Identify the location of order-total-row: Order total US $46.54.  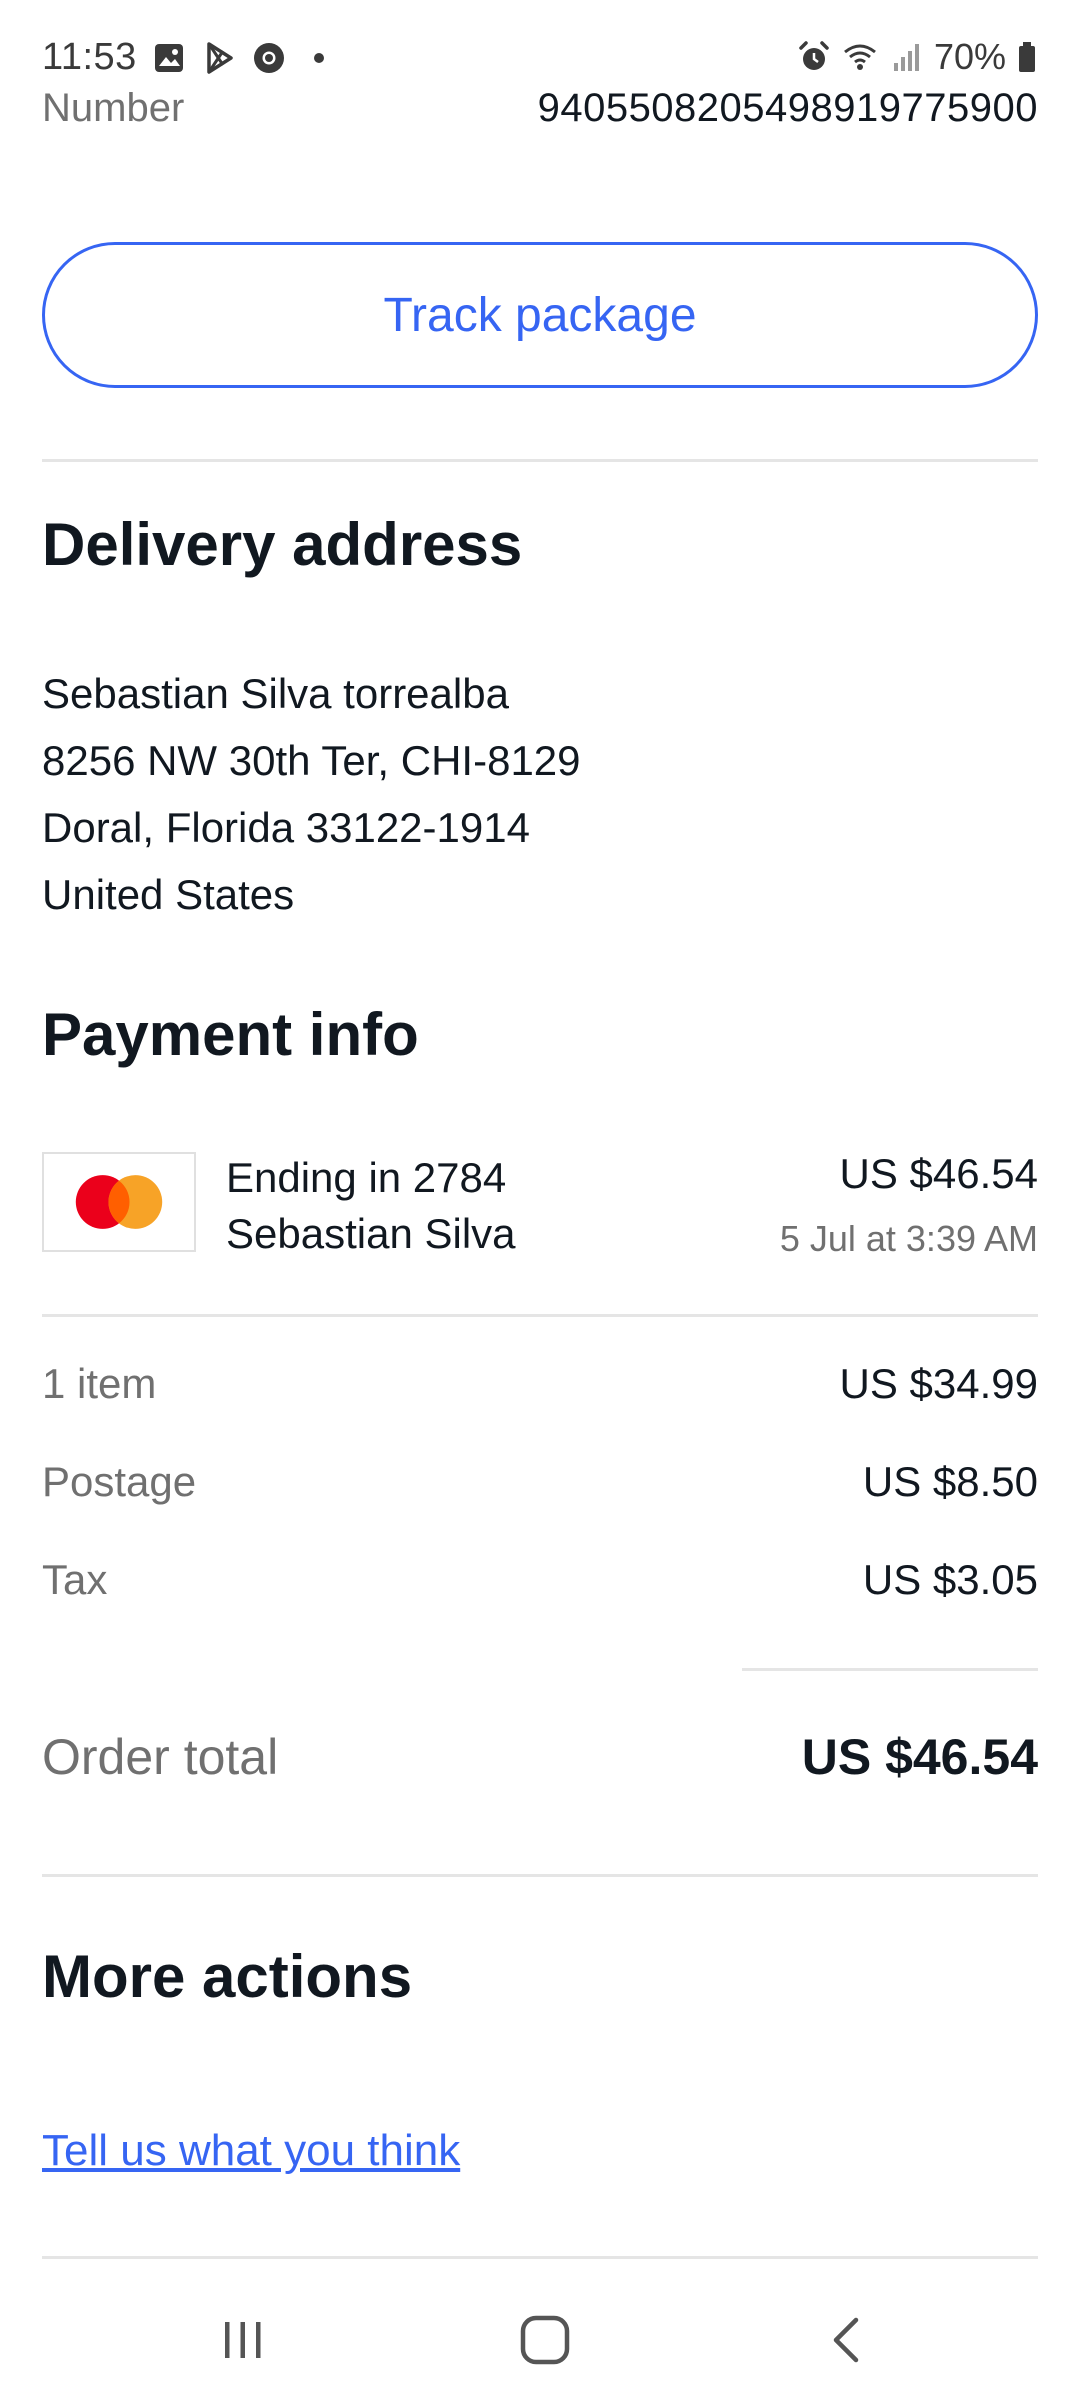
(540, 1763).